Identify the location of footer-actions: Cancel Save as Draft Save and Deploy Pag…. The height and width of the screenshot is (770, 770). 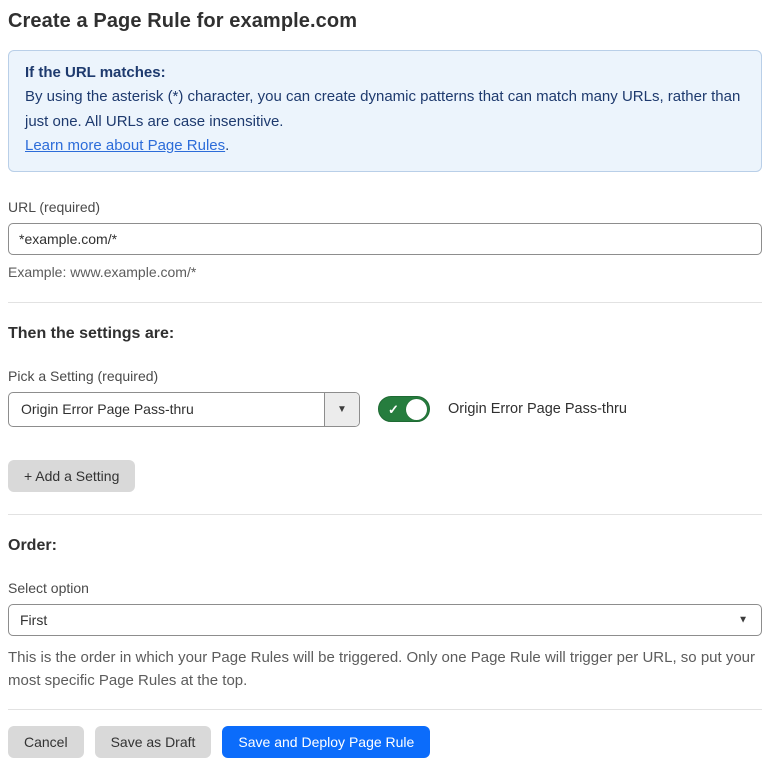
(385, 742).